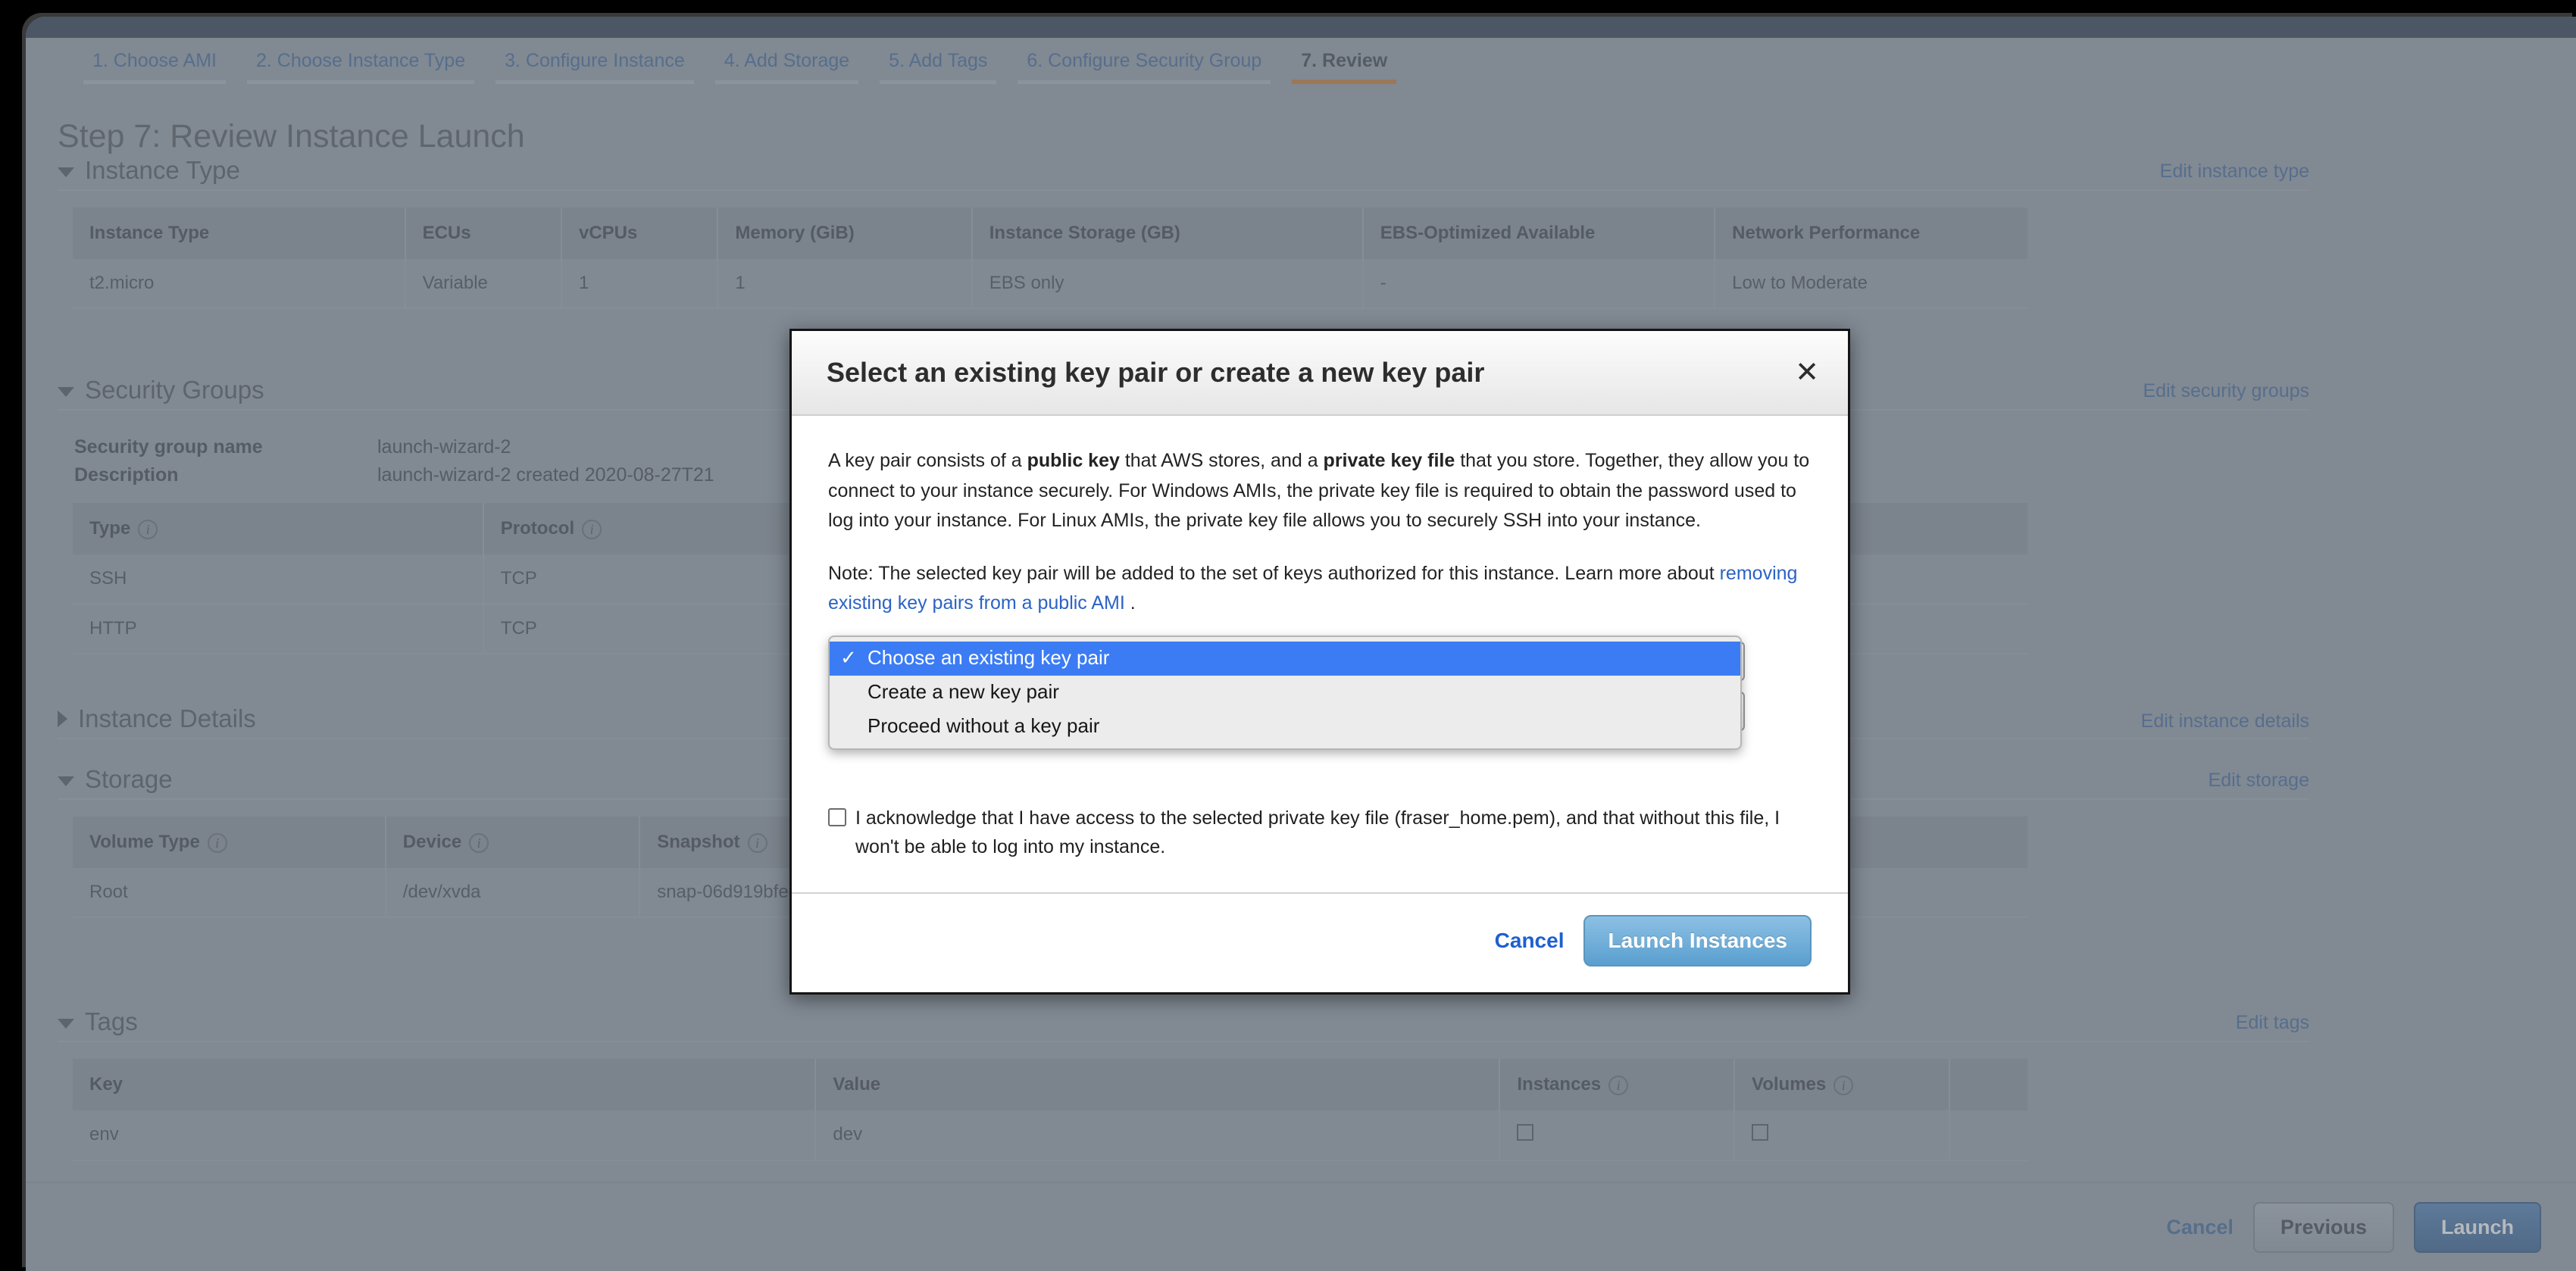 The image size is (2576, 1271). What do you see at coordinates (278, 528) in the screenshot?
I see `column-header: Type i` at bounding box center [278, 528].